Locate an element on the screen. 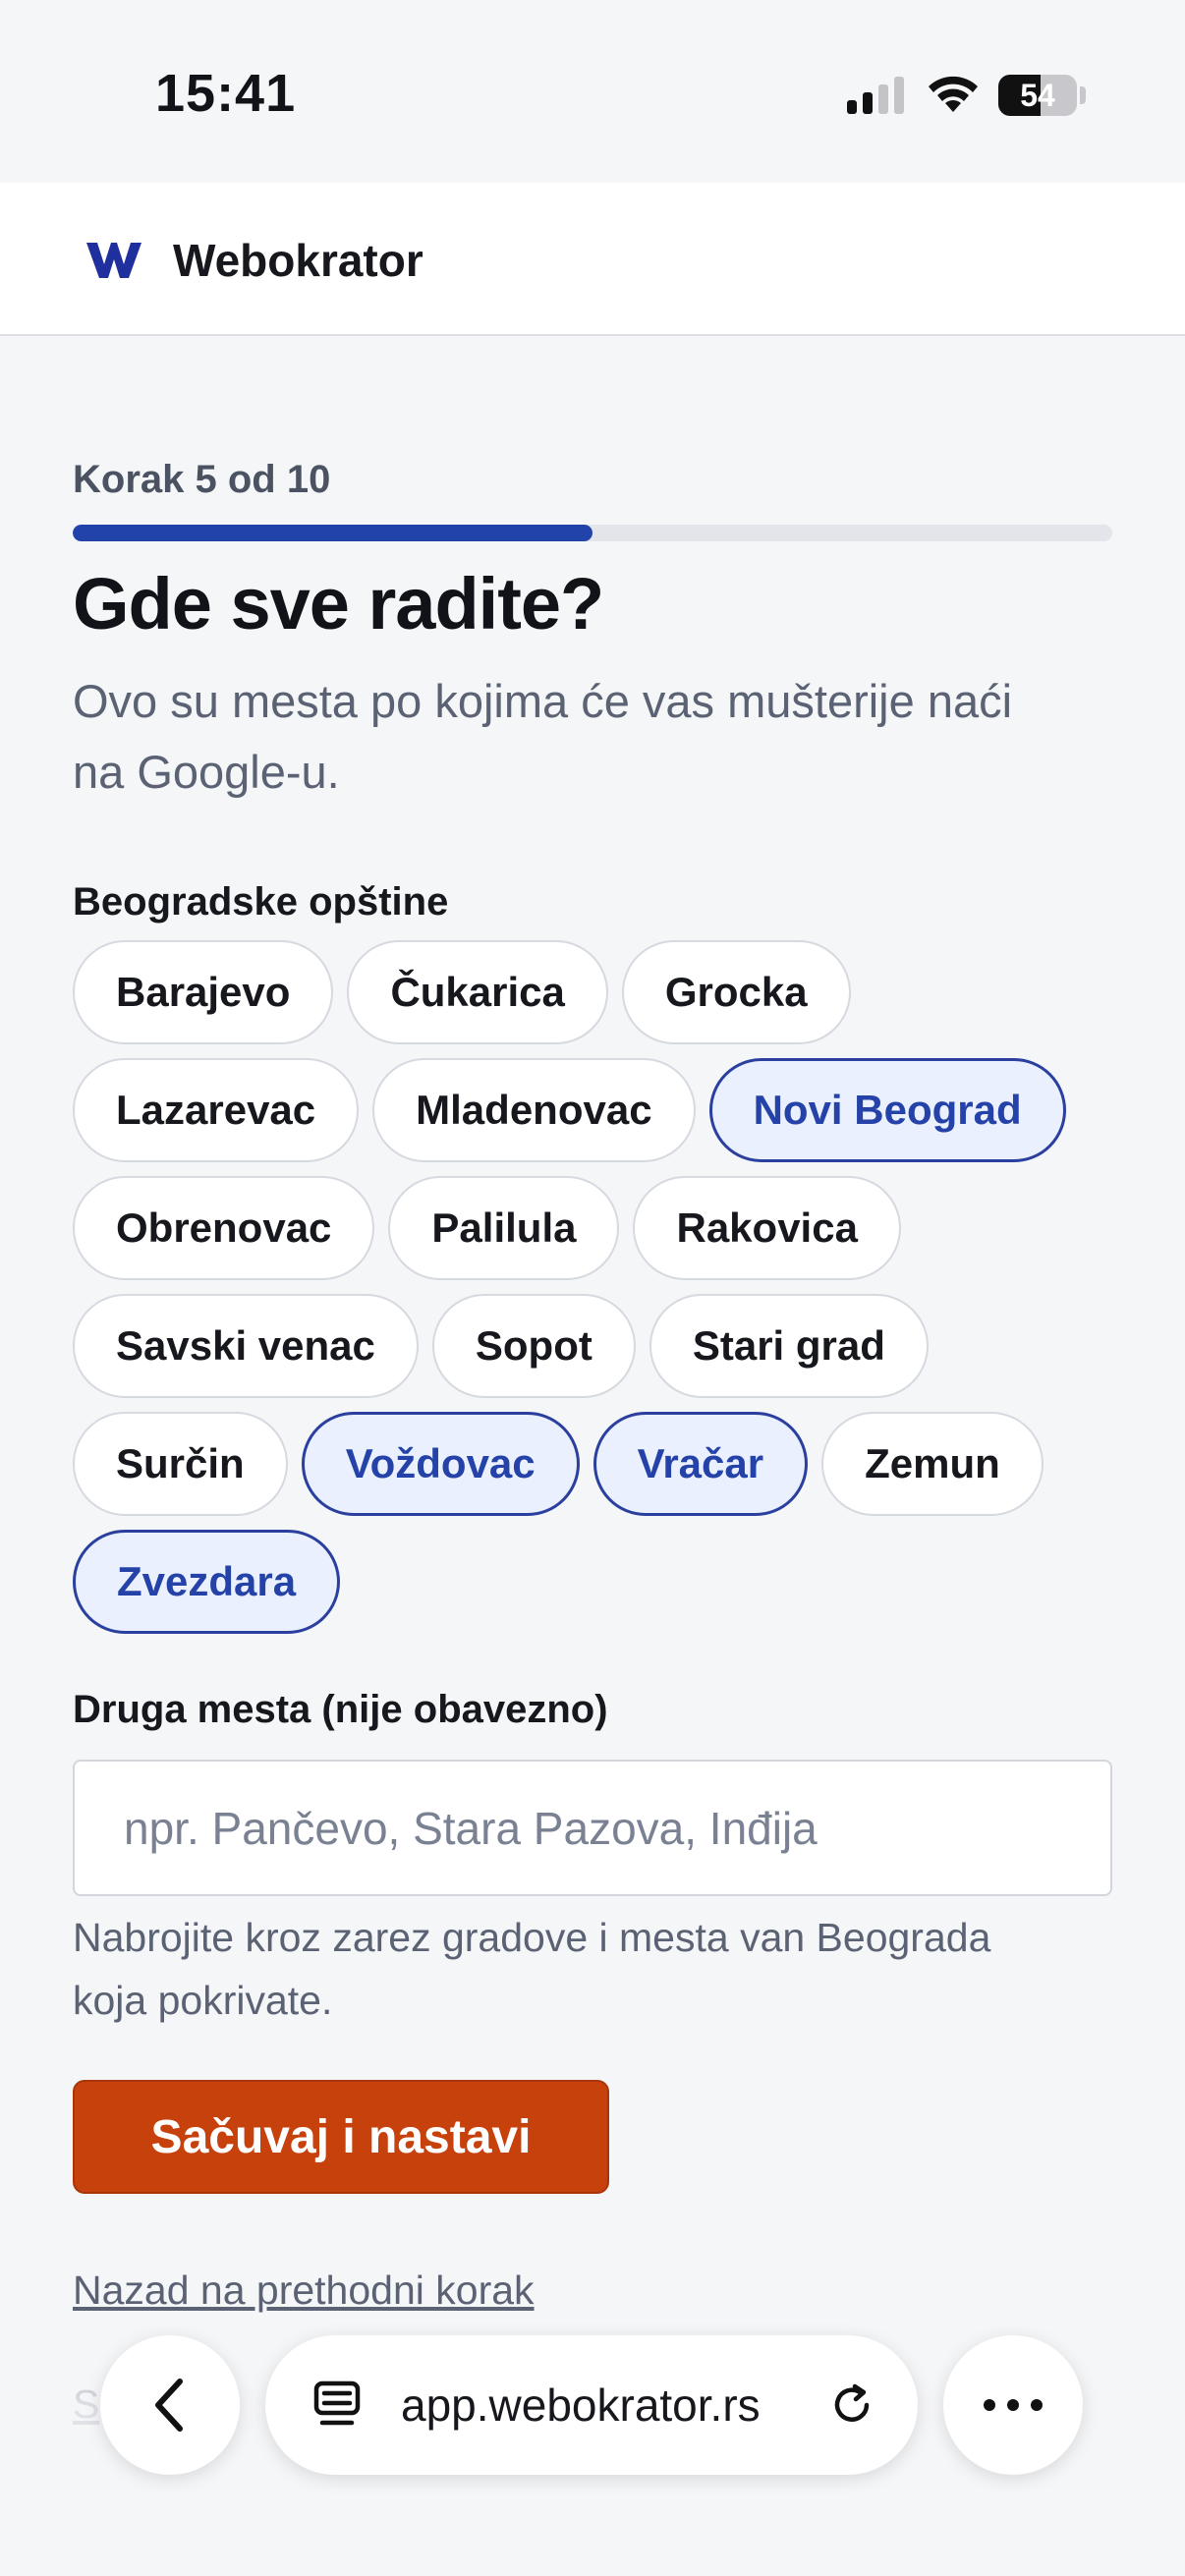 This screenshot has width=1185, height=2576. municipality-chip: Sopot is located at coordinates (534, 1346).